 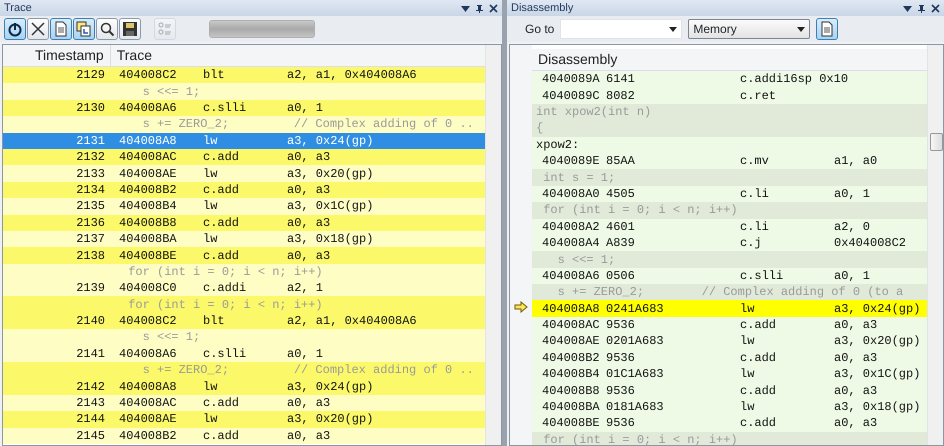 What do you see at coordinates (244, 173) in the screenshot?
I see `trace-row: 2133 404008AE lw a3, 0x20(gp)` at bounding box center [244, 173].